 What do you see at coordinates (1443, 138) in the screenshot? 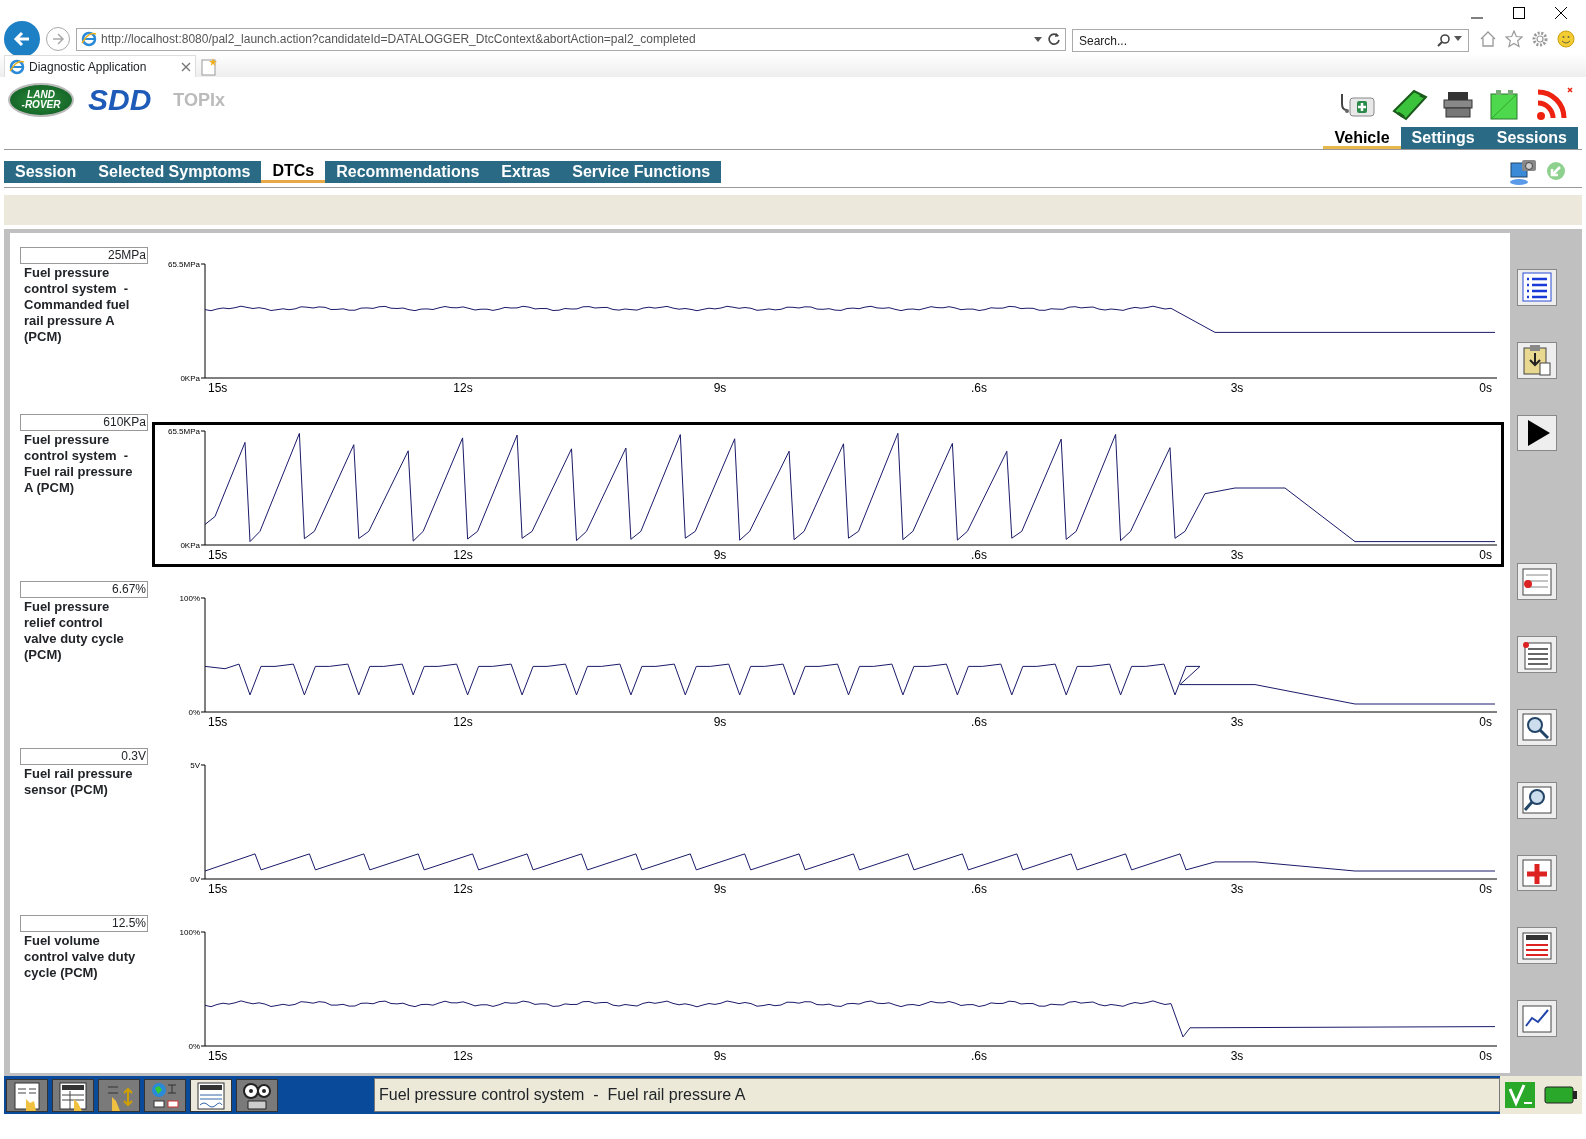
I see `header-tab: Settings` at bounding box center [1443, 138].